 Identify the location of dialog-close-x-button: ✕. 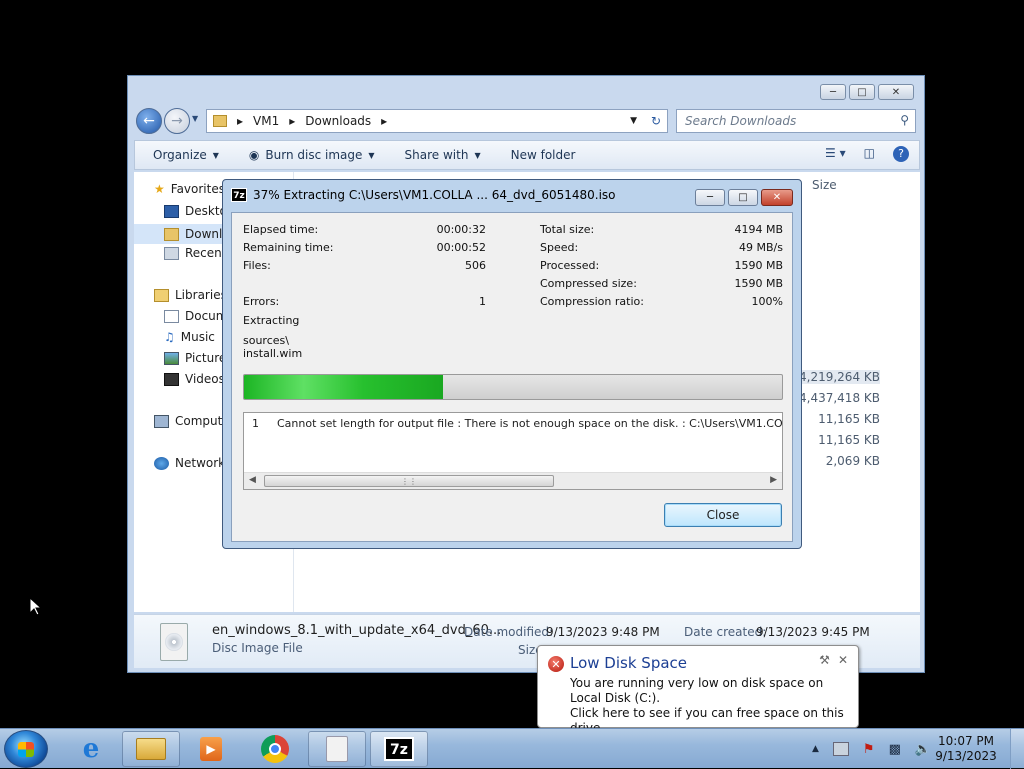
(777, 197).